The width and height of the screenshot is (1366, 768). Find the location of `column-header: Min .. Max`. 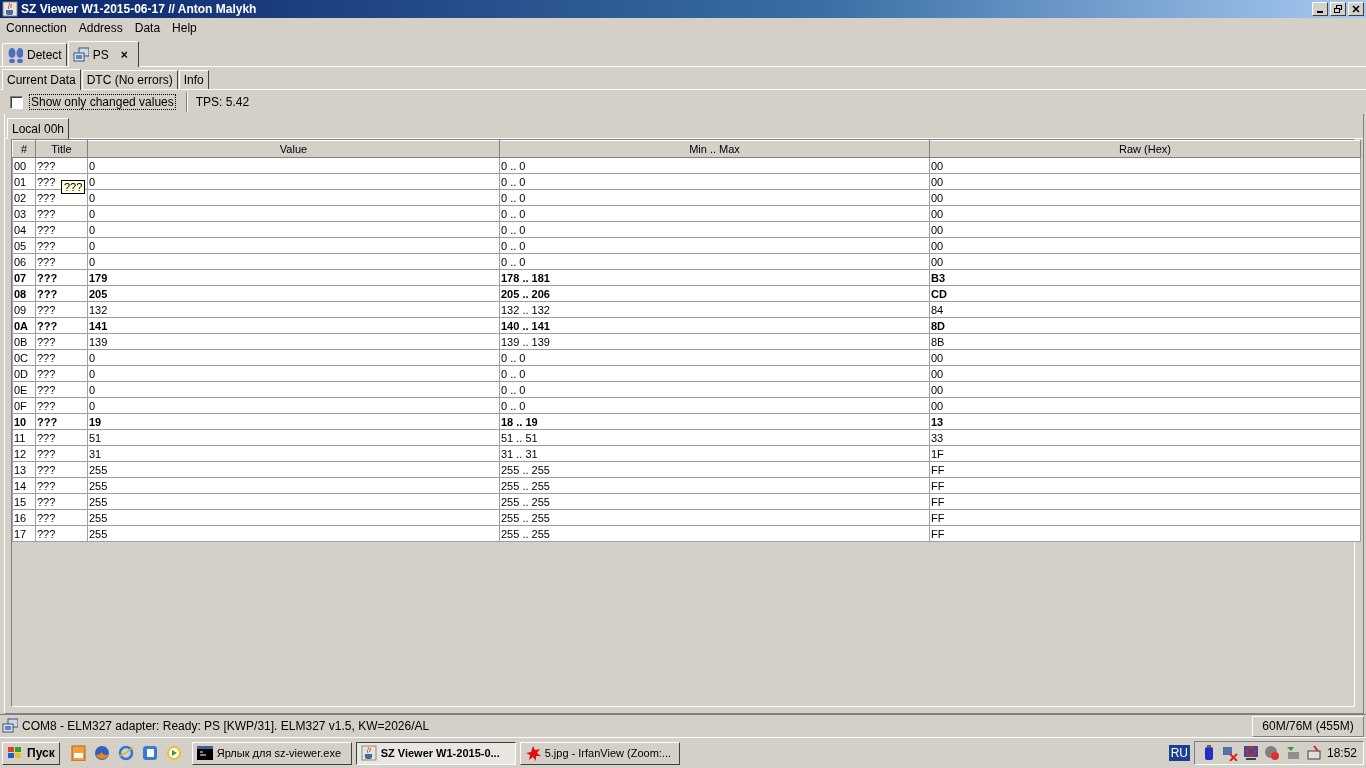

column-header: Min .. Max is located at coordinates (714, 149).